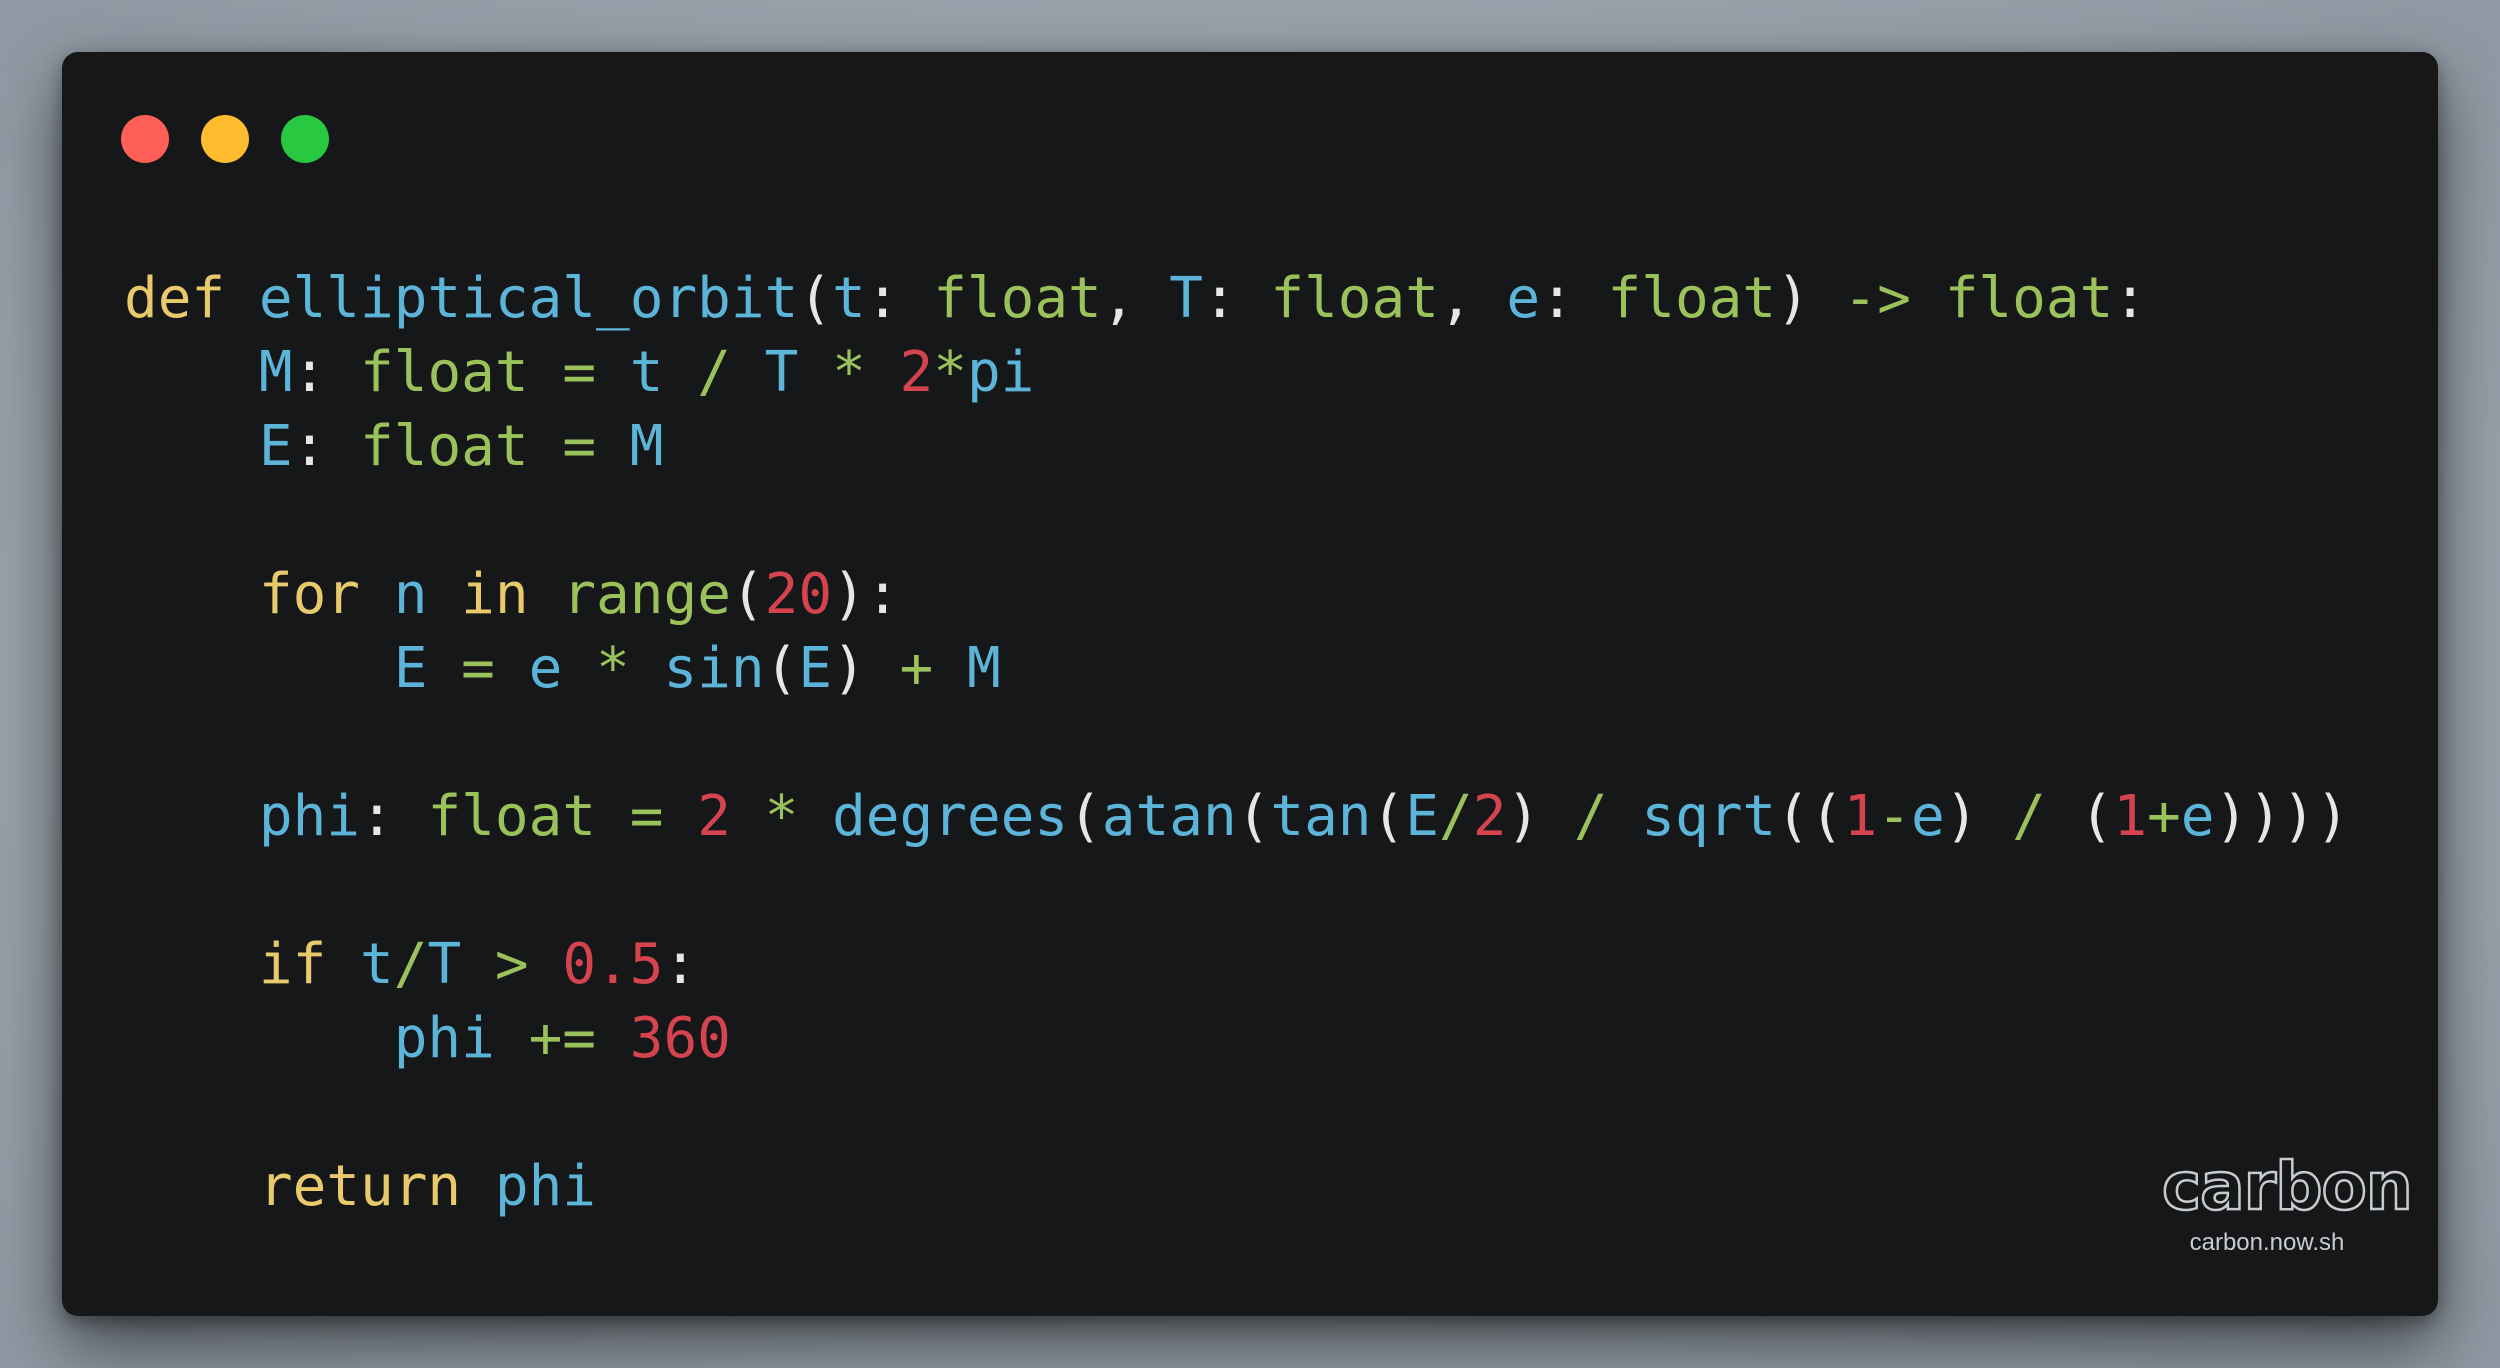  I want to click on code-line: for n in range(20):, so click(1236, 595).